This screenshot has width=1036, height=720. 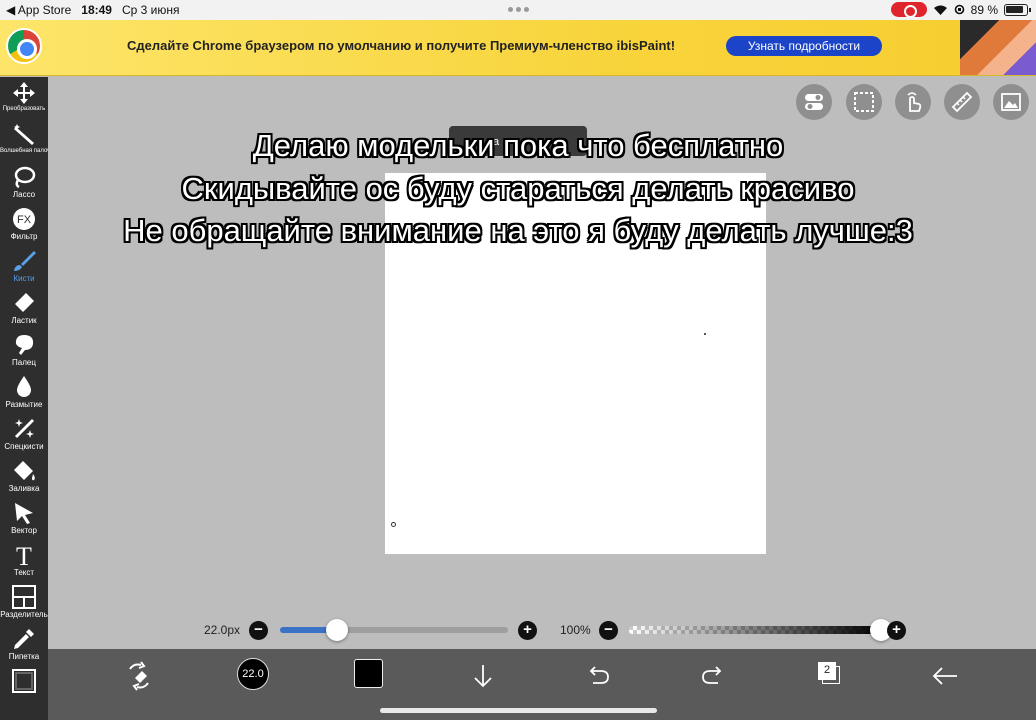 I want to click on back-to-app-store: ◀ App Store, so click(x=38, y=10).